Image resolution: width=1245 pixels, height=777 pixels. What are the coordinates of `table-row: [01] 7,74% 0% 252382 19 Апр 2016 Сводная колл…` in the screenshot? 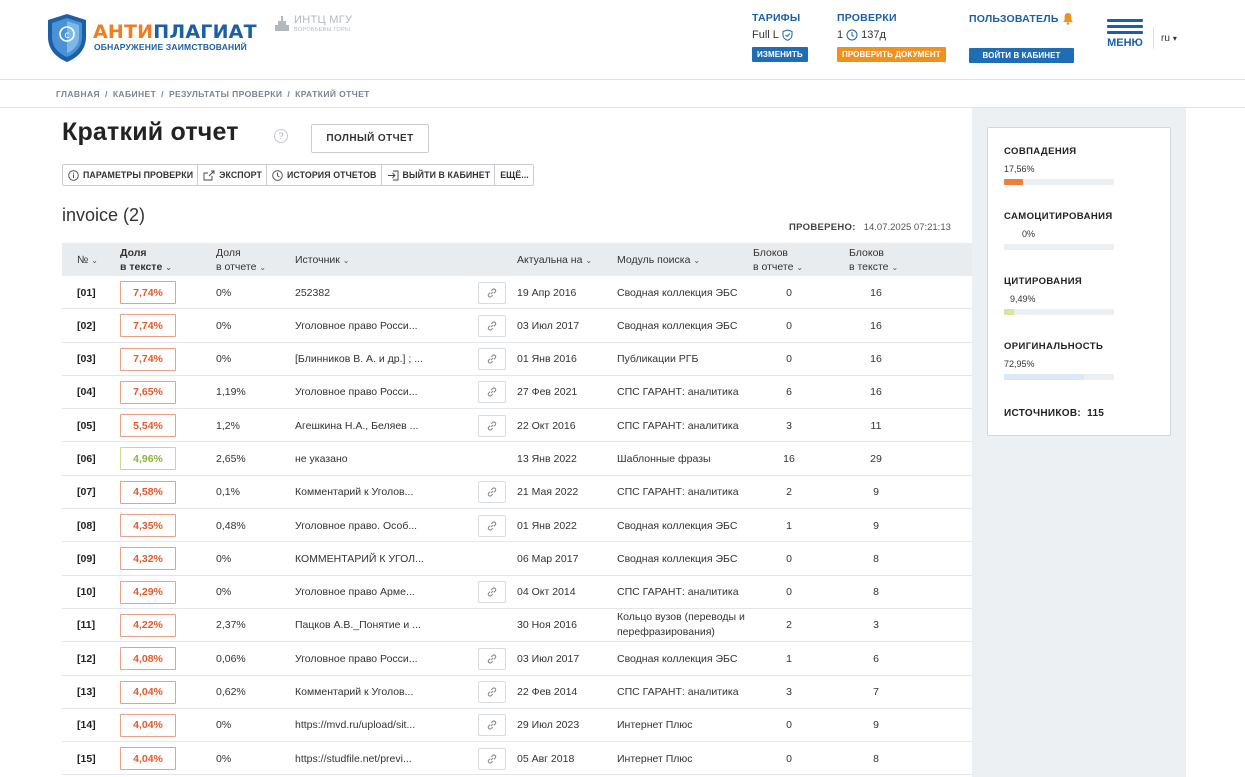 It's located at (517, 293).